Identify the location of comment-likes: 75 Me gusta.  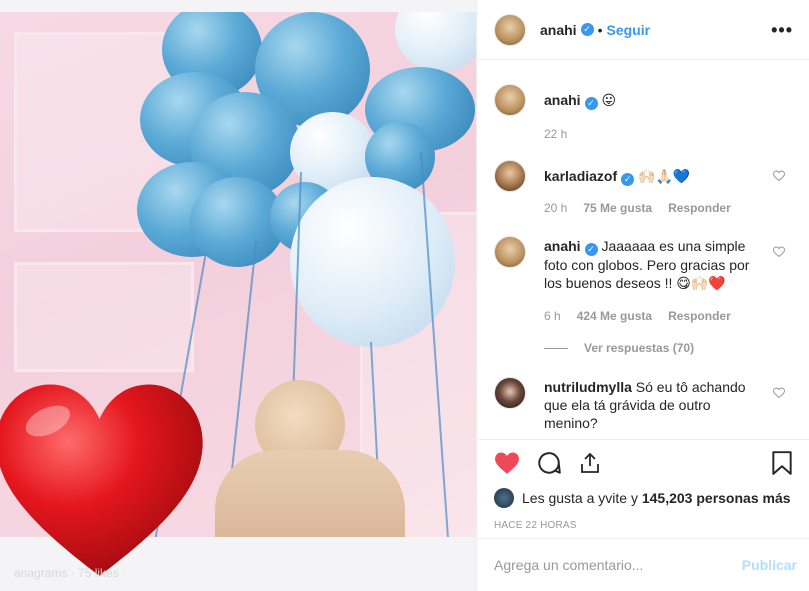
(617, 208).